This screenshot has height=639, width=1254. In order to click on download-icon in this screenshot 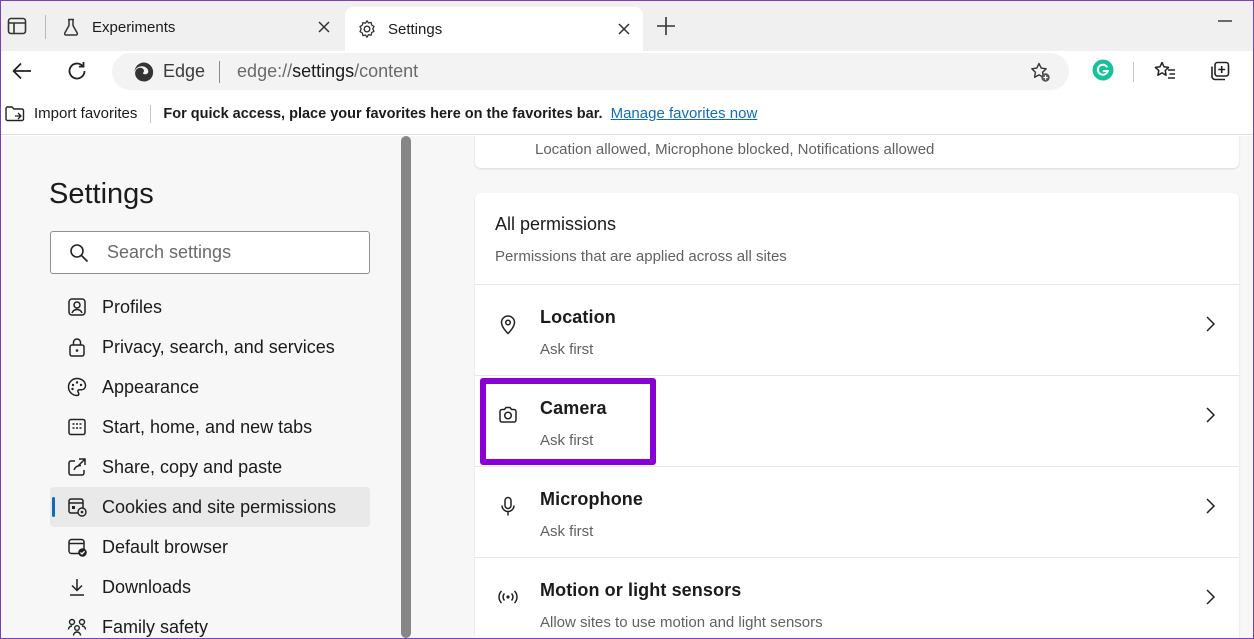, I will do `click(77, 587)`.